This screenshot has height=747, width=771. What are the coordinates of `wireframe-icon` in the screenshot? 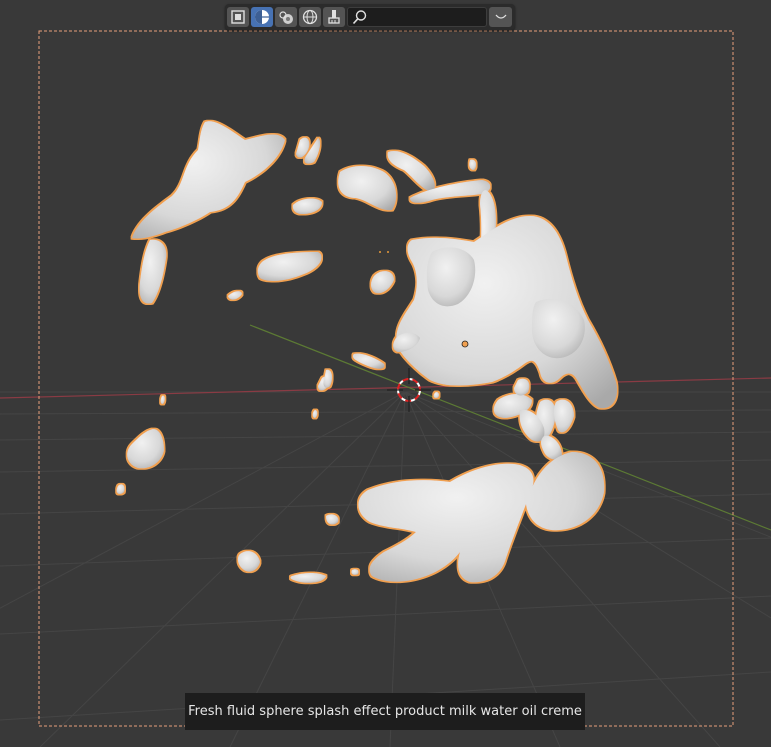 It's located at (238, 17).